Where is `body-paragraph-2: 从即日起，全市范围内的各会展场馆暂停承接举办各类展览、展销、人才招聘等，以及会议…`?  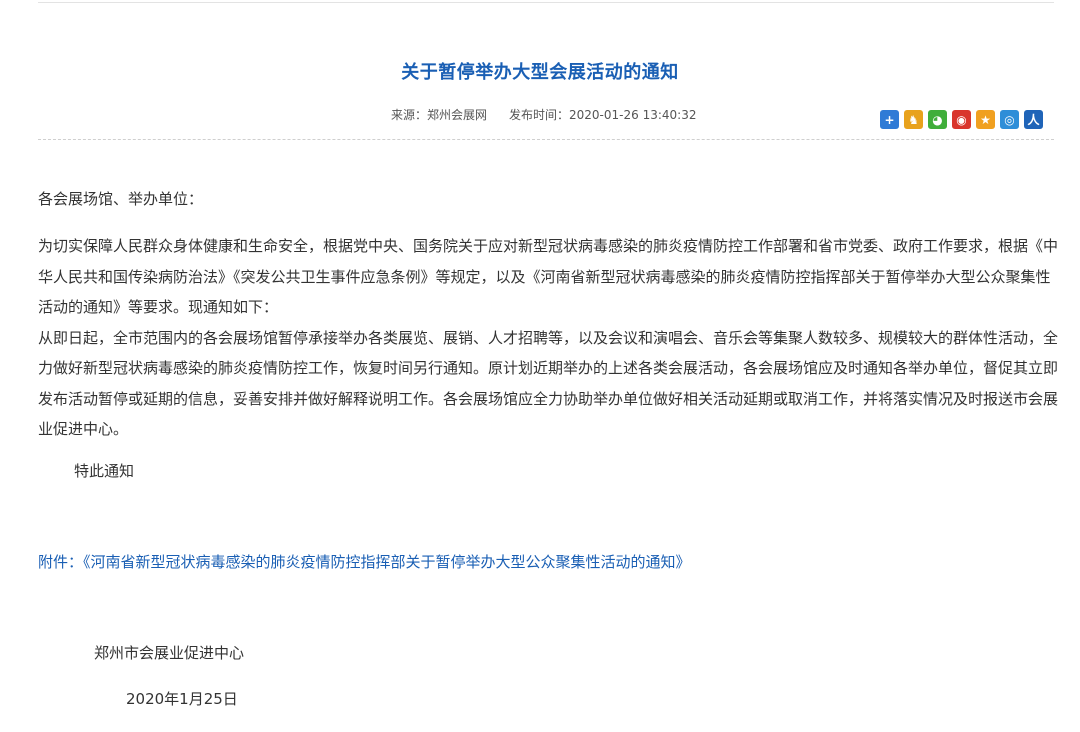
body-paragraph-2: 从即日起，全市范围内的各会展场馆暂停承接举办各类展览、展销、人才招聘等，以及会议… is located at coordinates (548, 383).